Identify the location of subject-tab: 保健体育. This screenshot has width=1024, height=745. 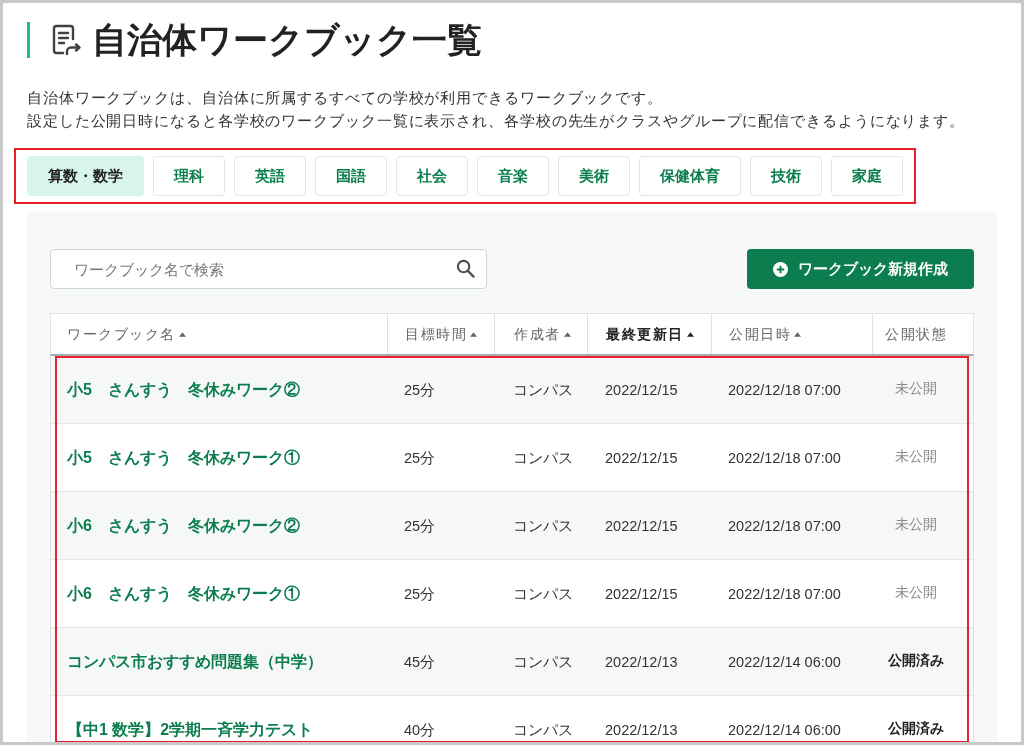
(690, 176).